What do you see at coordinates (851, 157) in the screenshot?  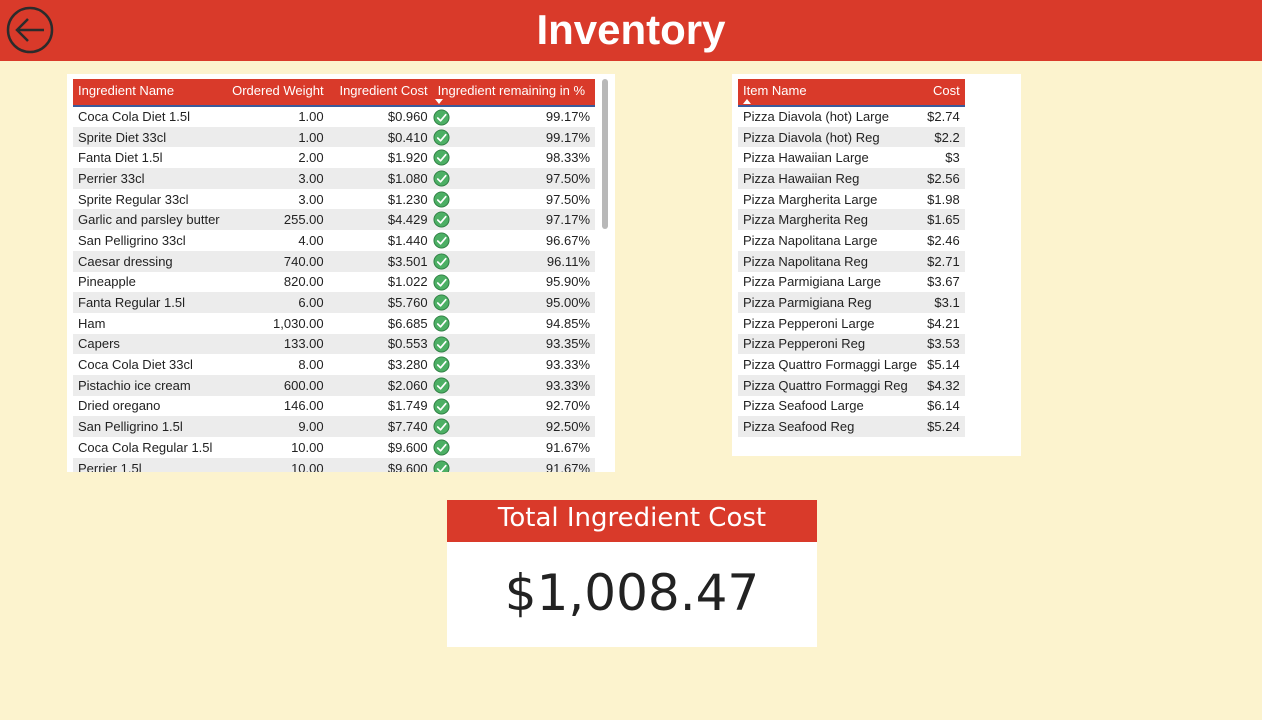 I see `table-row: Pizza Hawaiian Large $3` at bounding box center [851, 157].